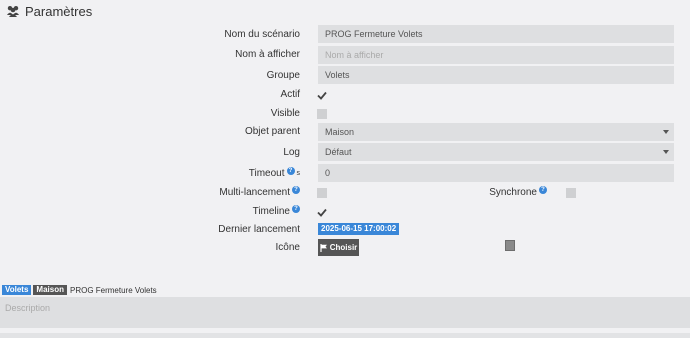 This screenshot has height=338, width=690. I want to click on timeout-label: Timeout ? s, so click(274, 172).